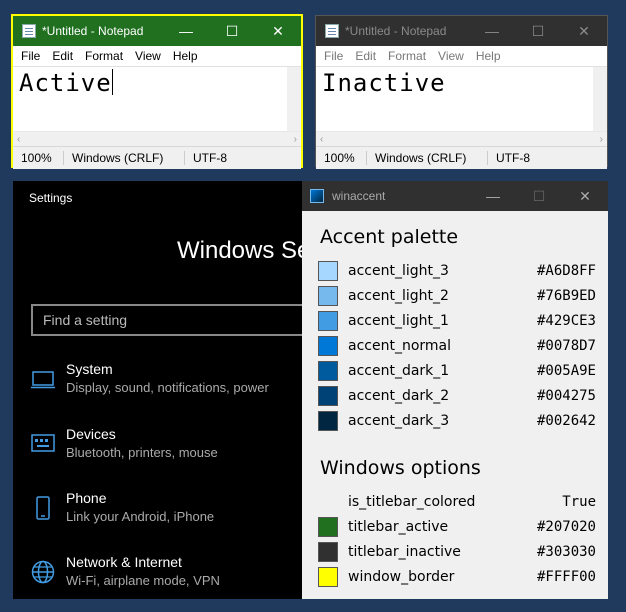 Image resolution: width=626 pixels, height=612 pixels. Describe the element at coordinates (566, 371) in the screenshot. I see `palette-value: #005A9E` at that location.